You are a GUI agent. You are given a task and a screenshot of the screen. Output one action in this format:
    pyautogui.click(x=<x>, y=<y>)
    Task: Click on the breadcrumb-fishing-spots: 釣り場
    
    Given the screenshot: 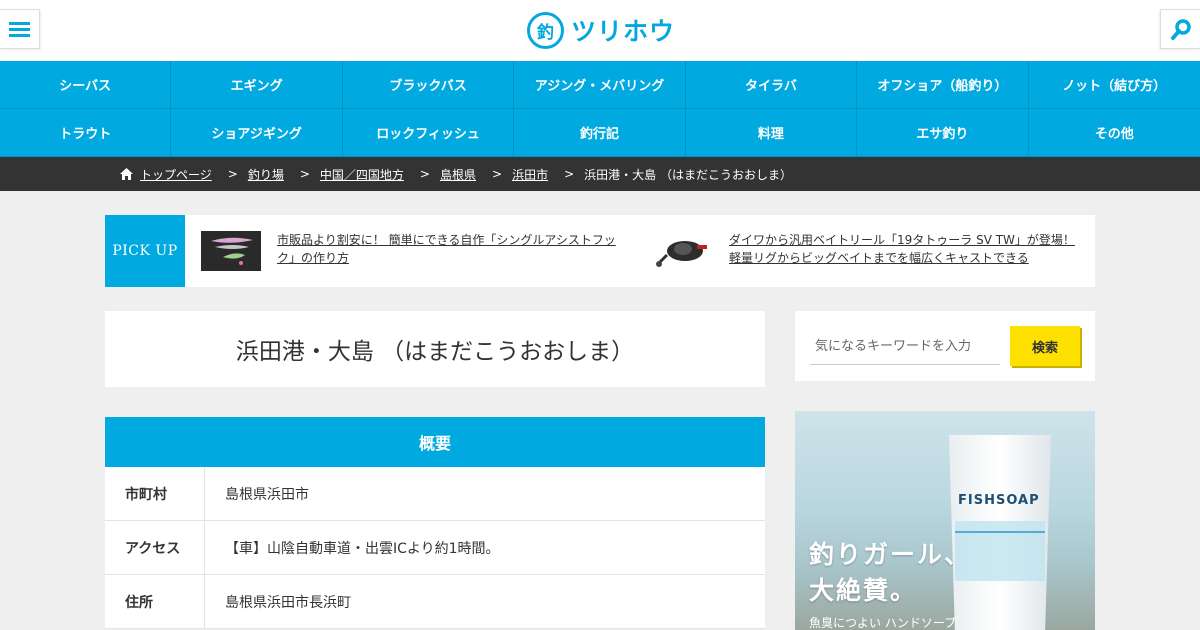 What is the action you would take?
    pyautogui.click(x=266, y=174)
    